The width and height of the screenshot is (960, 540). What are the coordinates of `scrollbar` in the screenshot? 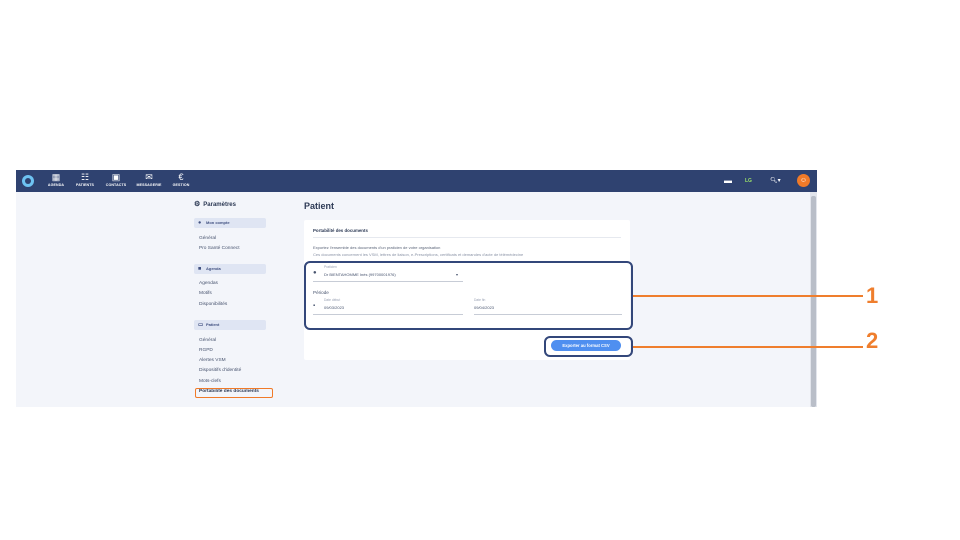 It's located at (813, 299).